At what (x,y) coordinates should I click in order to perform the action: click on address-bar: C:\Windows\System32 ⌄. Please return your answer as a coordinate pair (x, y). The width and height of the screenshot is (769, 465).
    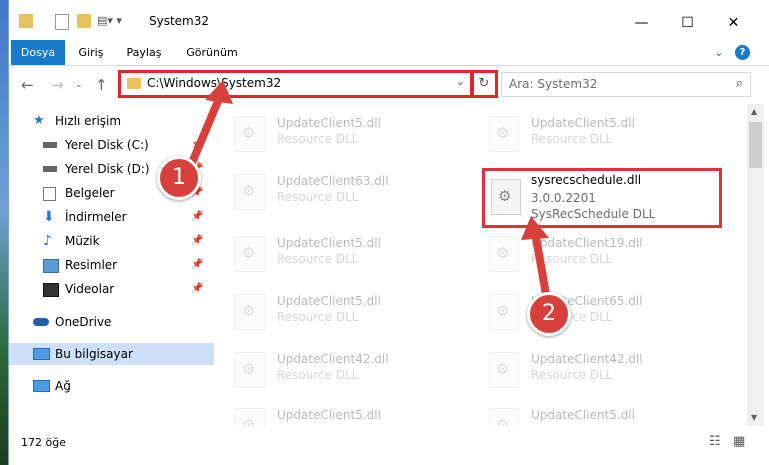
    Looking at the image, I should click on (296, 84).